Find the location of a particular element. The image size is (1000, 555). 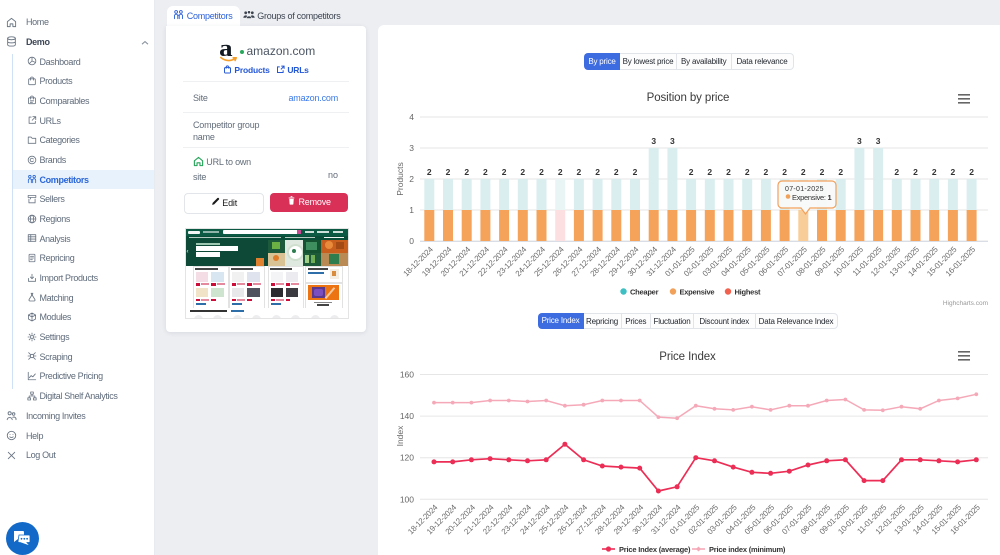

svg-text: 1 is located at coordinates (411, 210).